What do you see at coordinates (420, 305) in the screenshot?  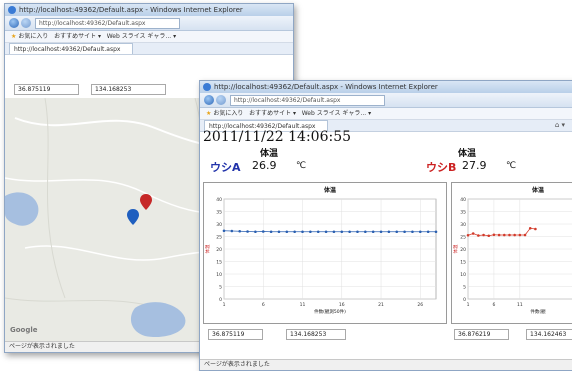 I see `chart-a-x-tick-label: 26` at bounding box center [420, 305].